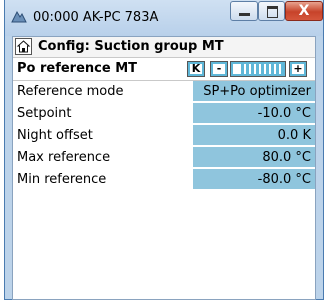 The image size is (328, 300). What do you see at coordinates (254, 179) in the screenshot?
I see `setting-value: -80.0 °C` at bounding box center [254, 179].